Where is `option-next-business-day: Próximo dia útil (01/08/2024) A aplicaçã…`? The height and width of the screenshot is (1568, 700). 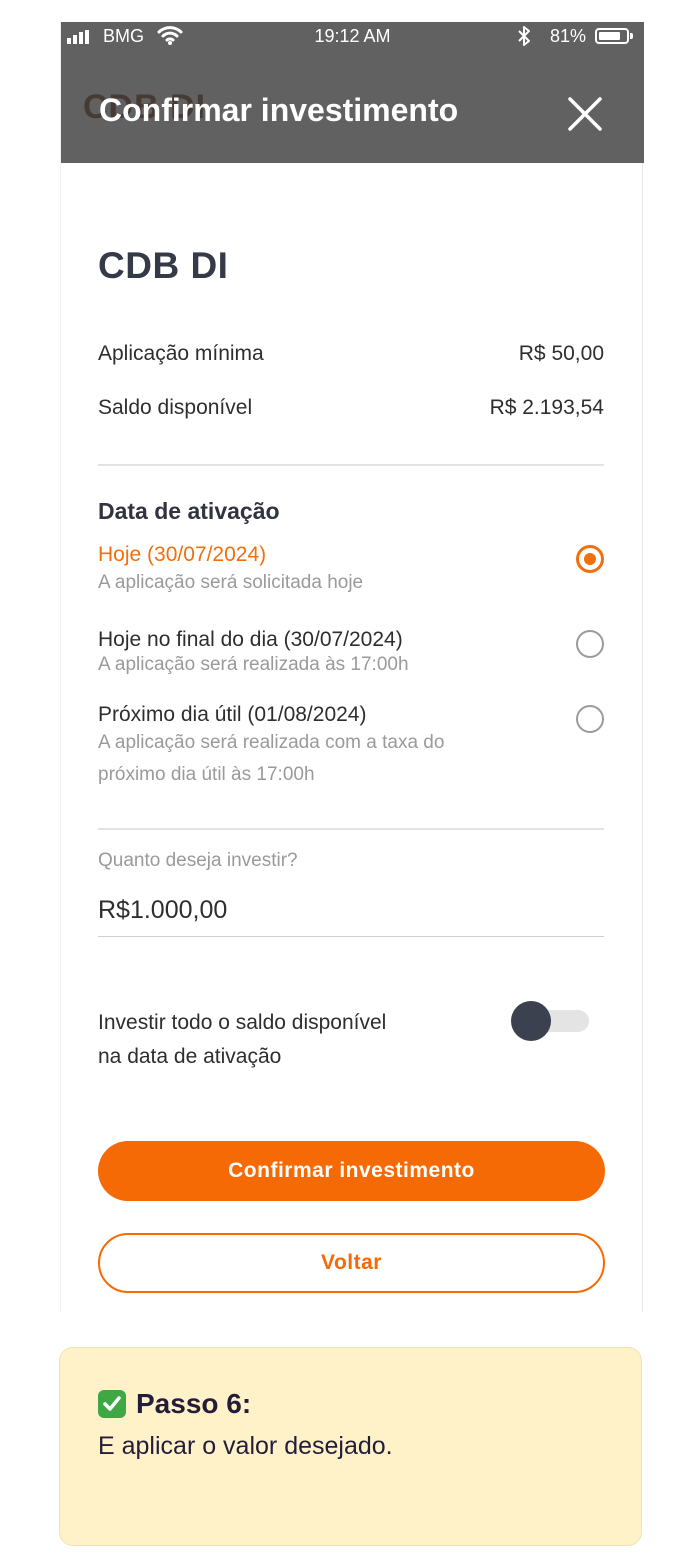 option-next-business-day: Próximo dia útil (01/08/2024) A aplicaçã… is located at coordinates (351, 747).